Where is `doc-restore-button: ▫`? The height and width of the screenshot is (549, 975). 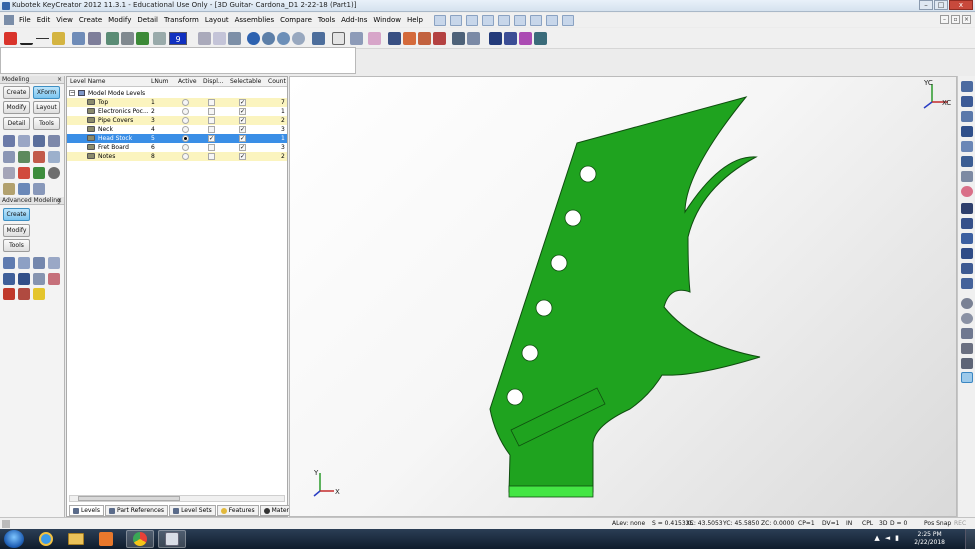
doc-restore-button: ▫ is located at coordinates (955, 19).